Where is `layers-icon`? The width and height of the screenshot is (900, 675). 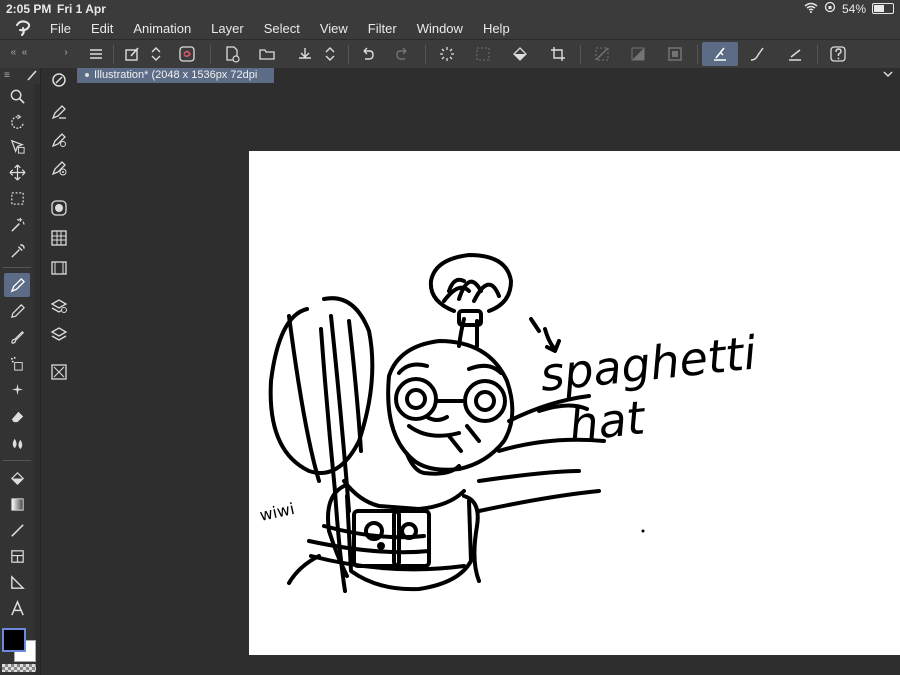
layers-icon is located at coordinates (59, 334).